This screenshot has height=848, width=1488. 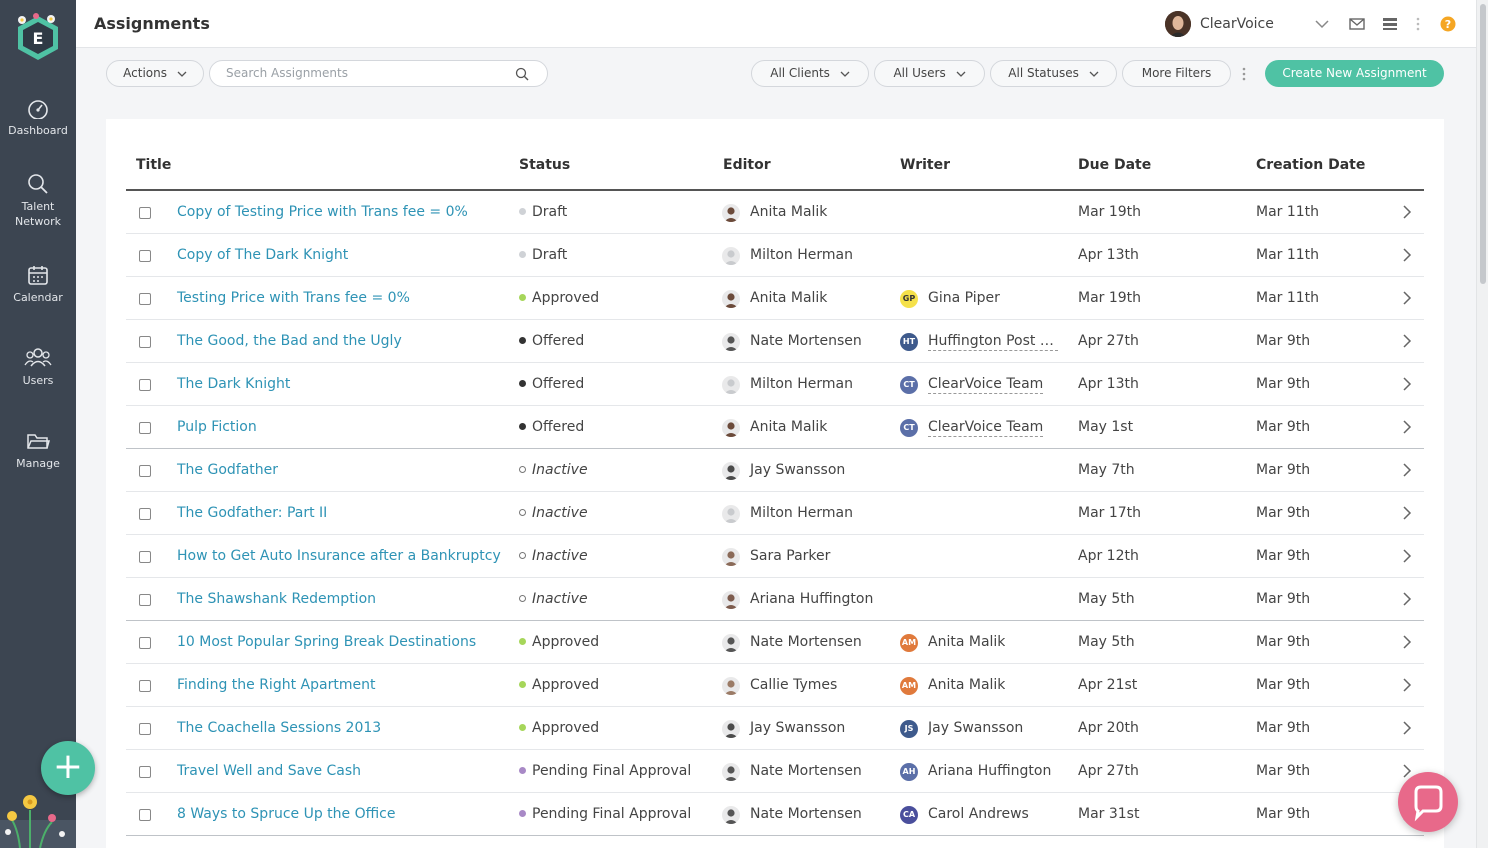 What do you see at coordinates (155, 73) in the screenshot?
I see `actions-dropdown: Actions` at bounding box center [155, 73].